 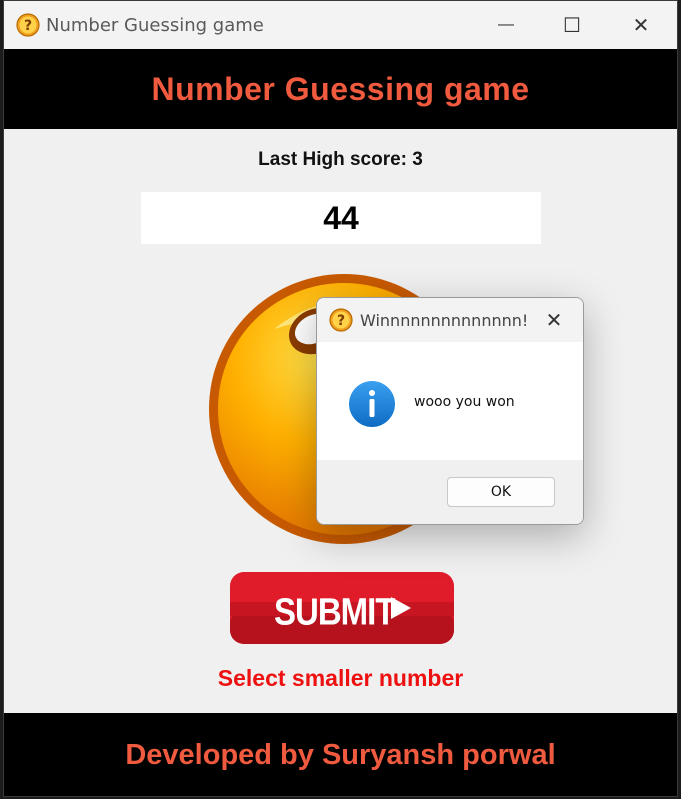 What do you see at coordinates (341, 218) in the screenshot?
I see `guess-input` at bounding box center [341, 218].